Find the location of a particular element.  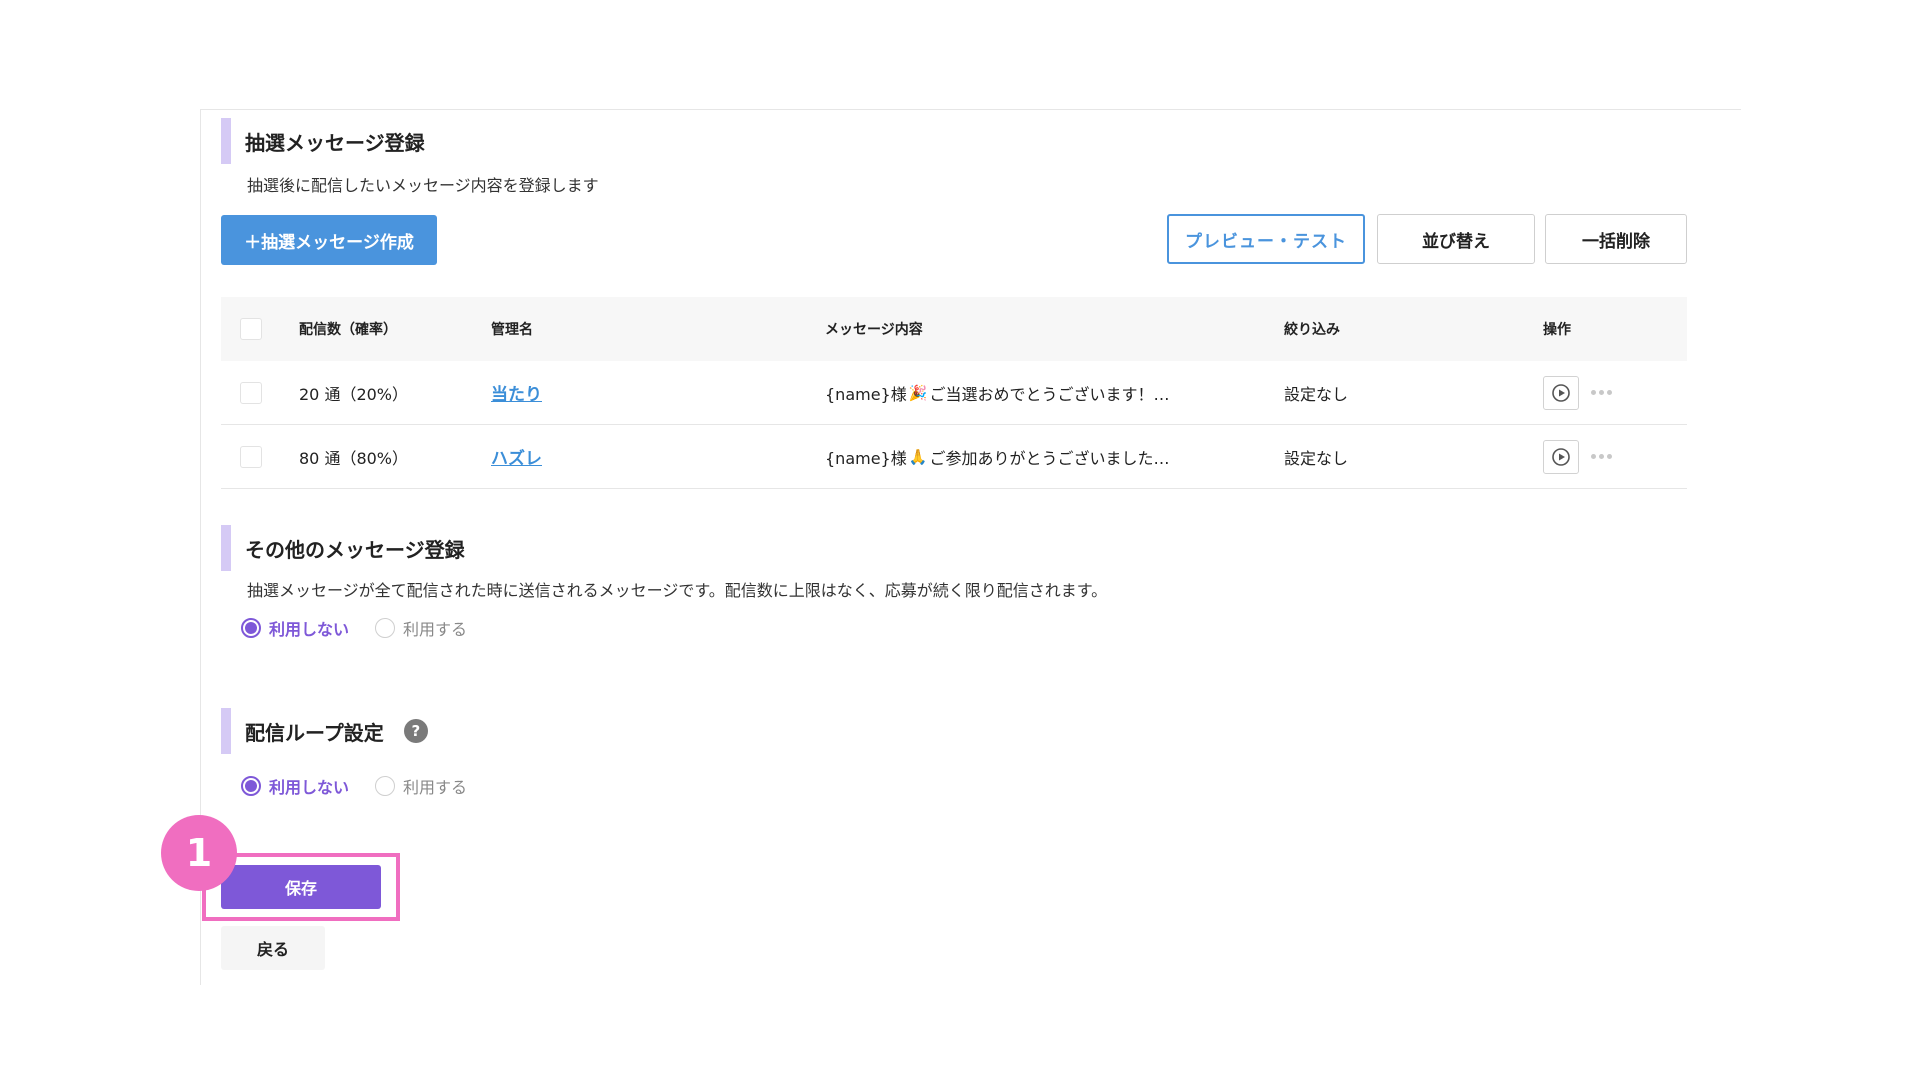

table-header-row: 配信数（確率） 管理名 メッセージ内容 絞り込み 操作 is located at coordinates (954, 329).